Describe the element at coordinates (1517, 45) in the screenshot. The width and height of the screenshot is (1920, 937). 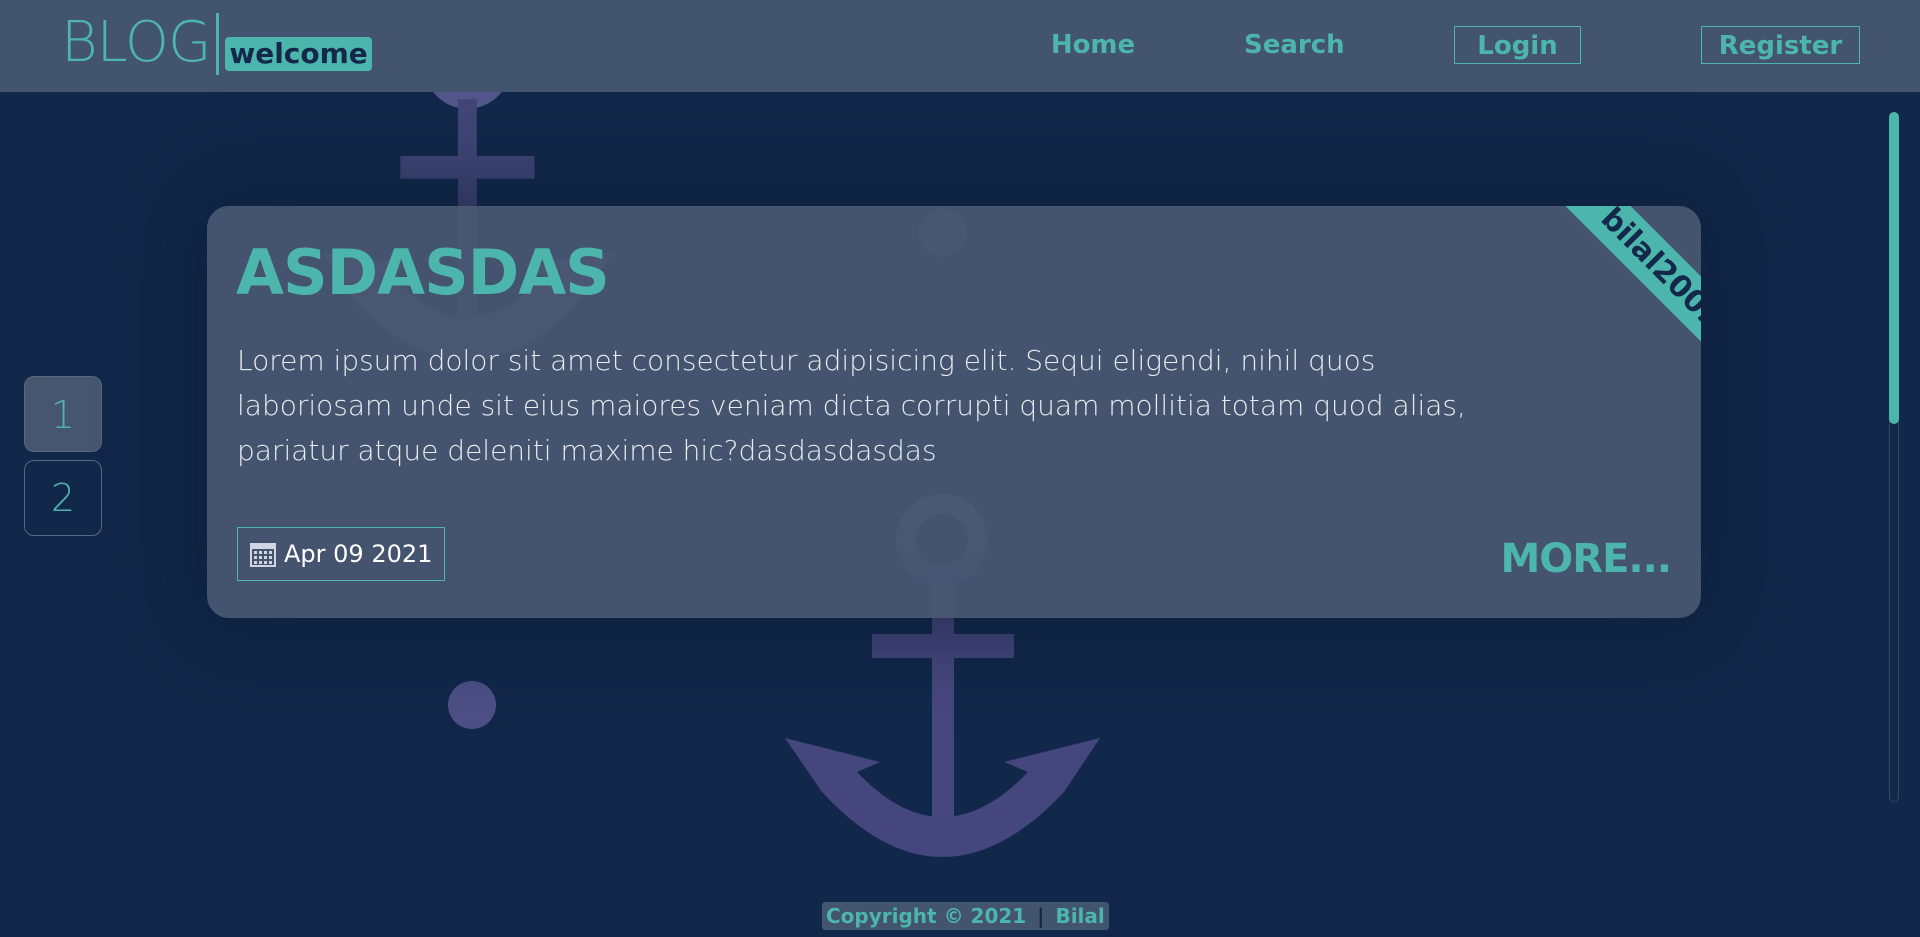
I see `login-button: Login` at that location.